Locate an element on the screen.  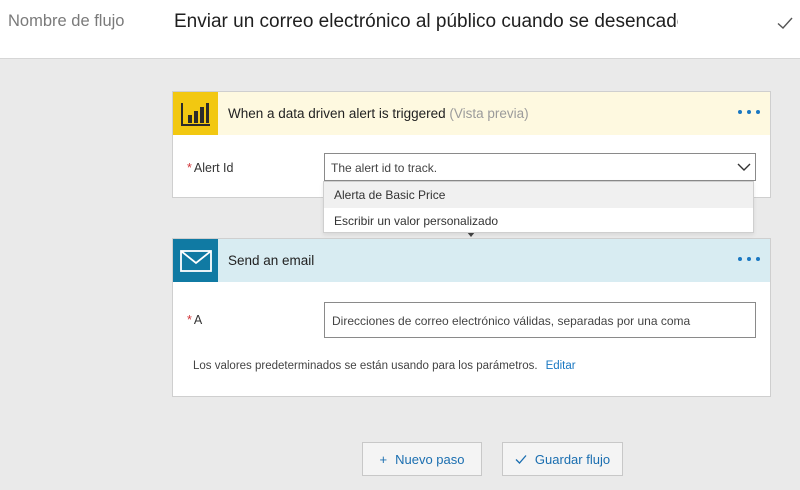
chevron-down-icon is located at coordinates (744, 167).